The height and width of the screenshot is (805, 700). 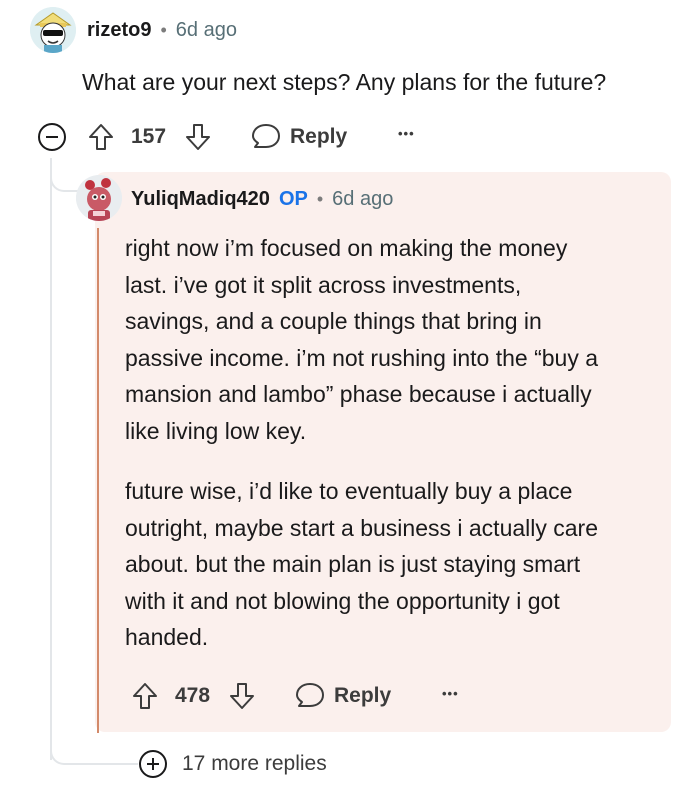 I want to click on username: rizeto9, so click(x=119, y=30).